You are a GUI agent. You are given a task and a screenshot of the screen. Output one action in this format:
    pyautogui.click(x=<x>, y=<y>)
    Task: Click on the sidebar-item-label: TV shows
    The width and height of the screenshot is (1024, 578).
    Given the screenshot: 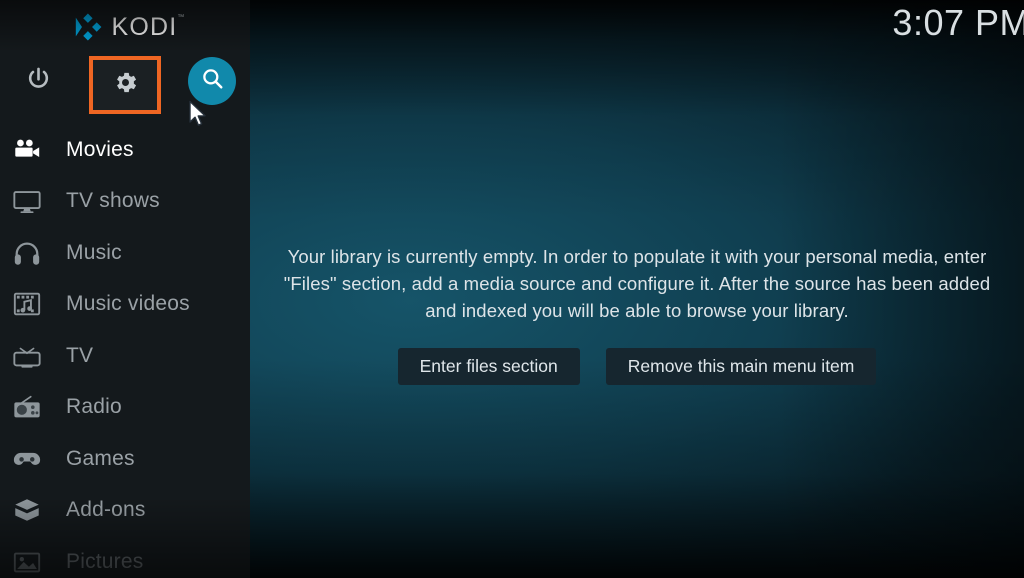 What is the action you would take?
    pyautogui.click(x=113, y=201)
    